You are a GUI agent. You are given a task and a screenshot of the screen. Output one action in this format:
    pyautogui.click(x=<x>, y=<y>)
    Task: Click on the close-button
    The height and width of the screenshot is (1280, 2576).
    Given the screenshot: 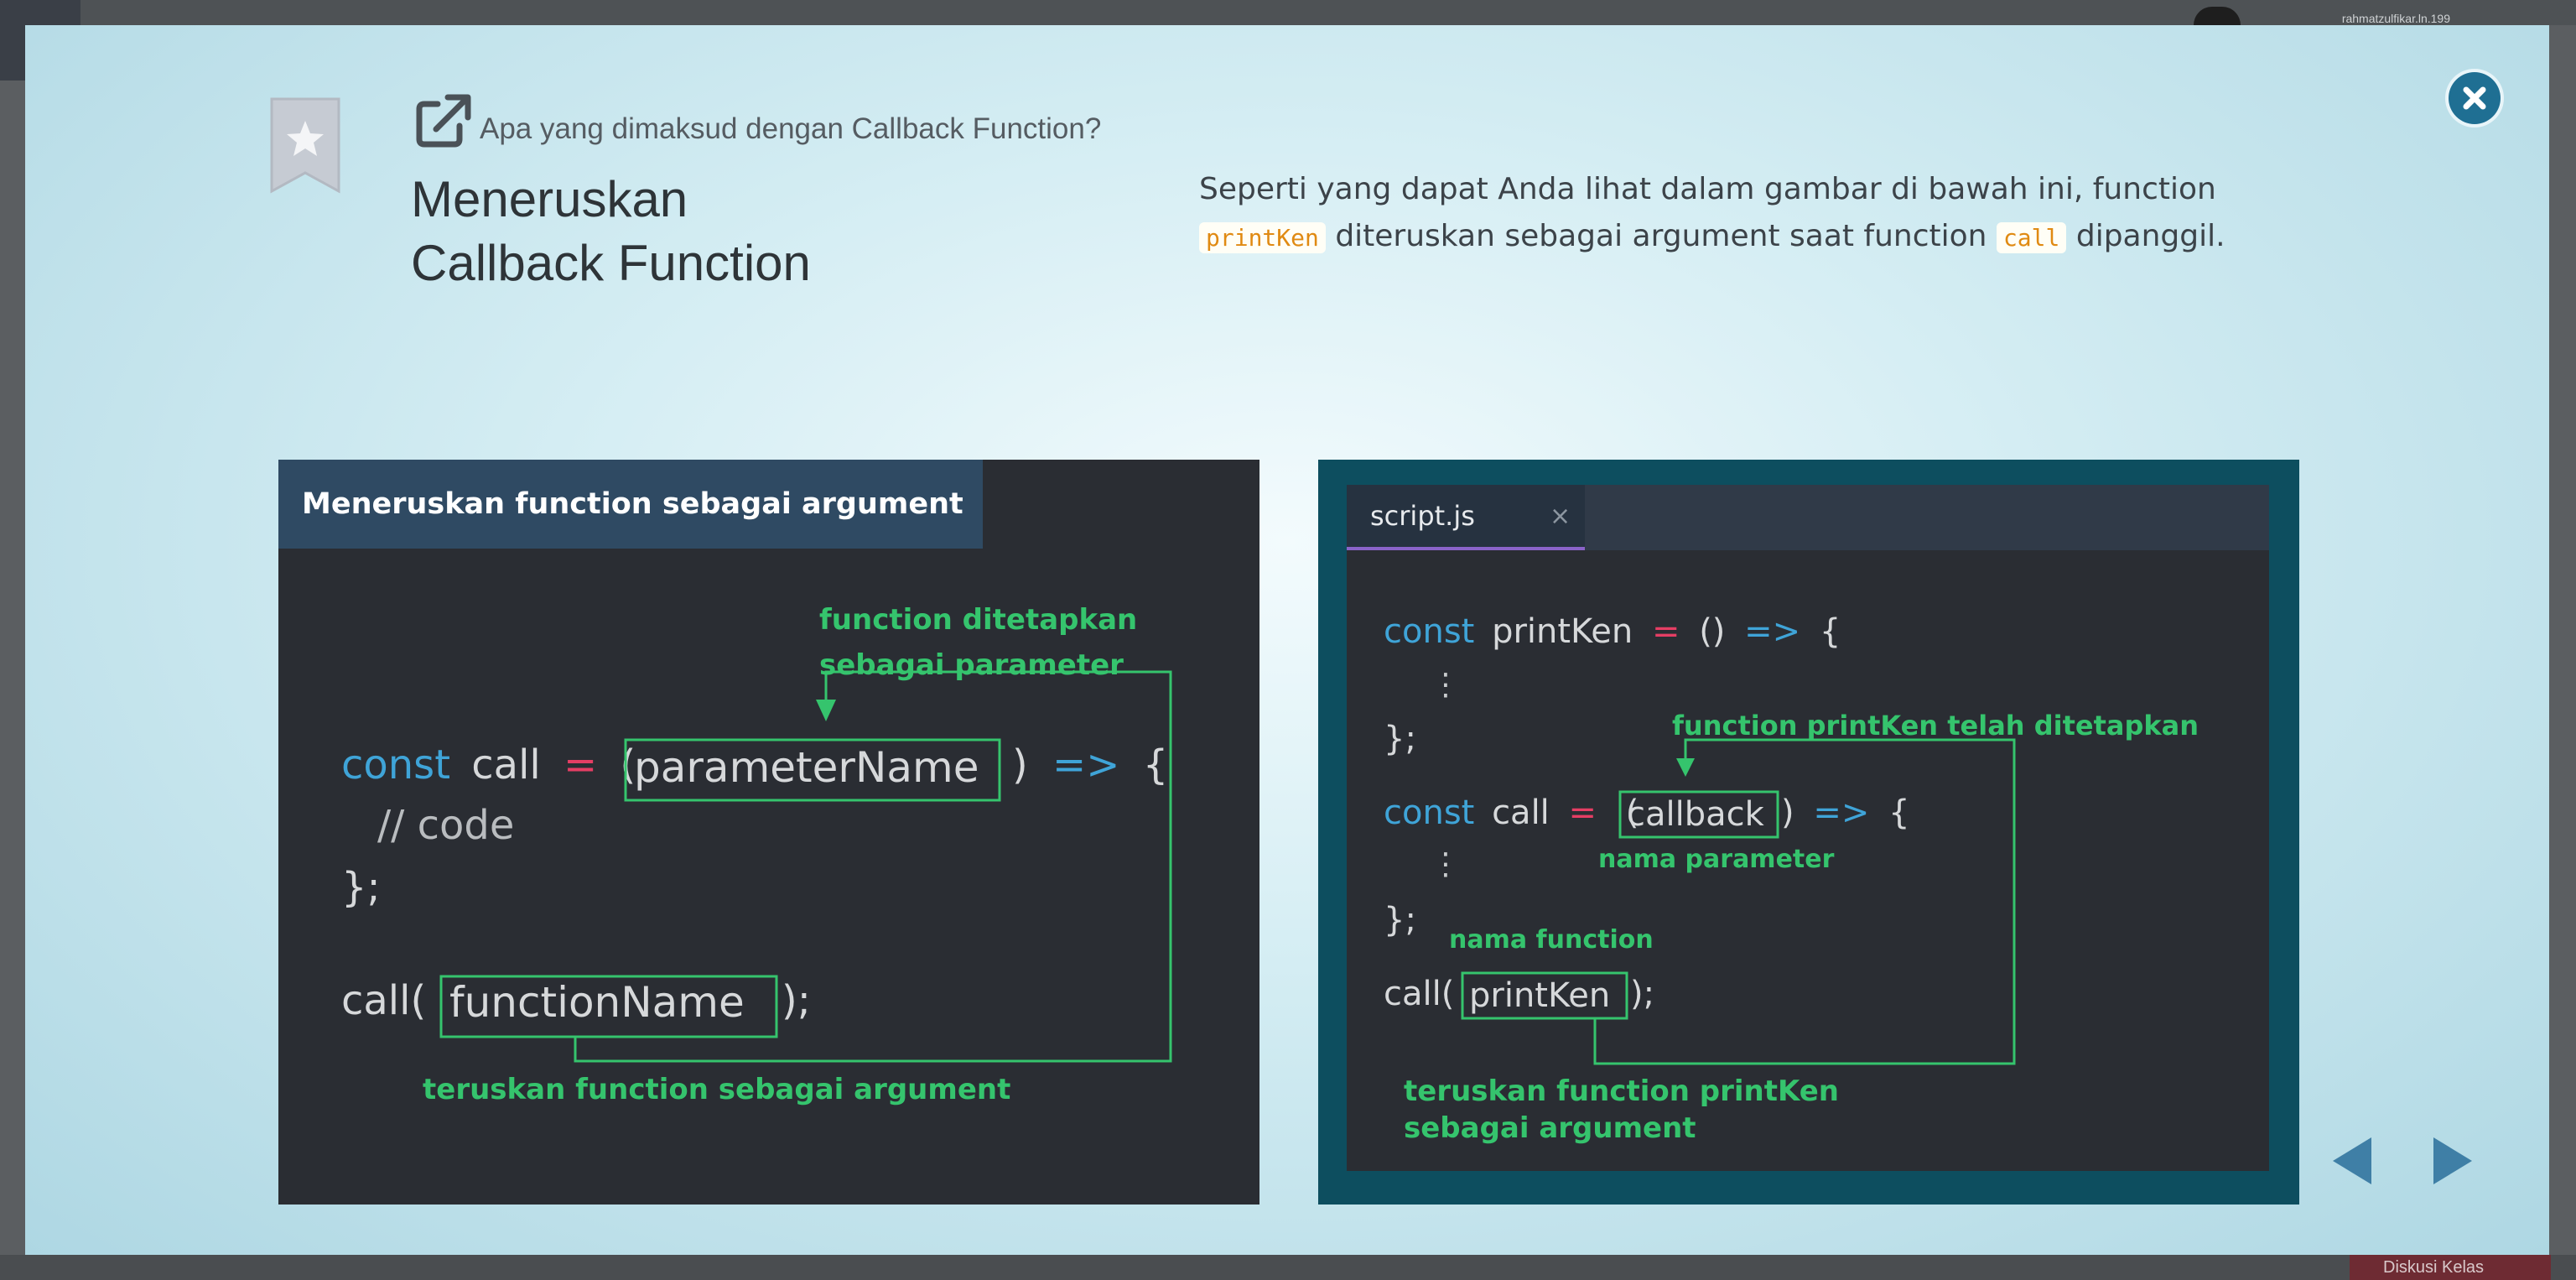 What is the action you would take?
    pyautogui.click(x=2475, y=98)
    